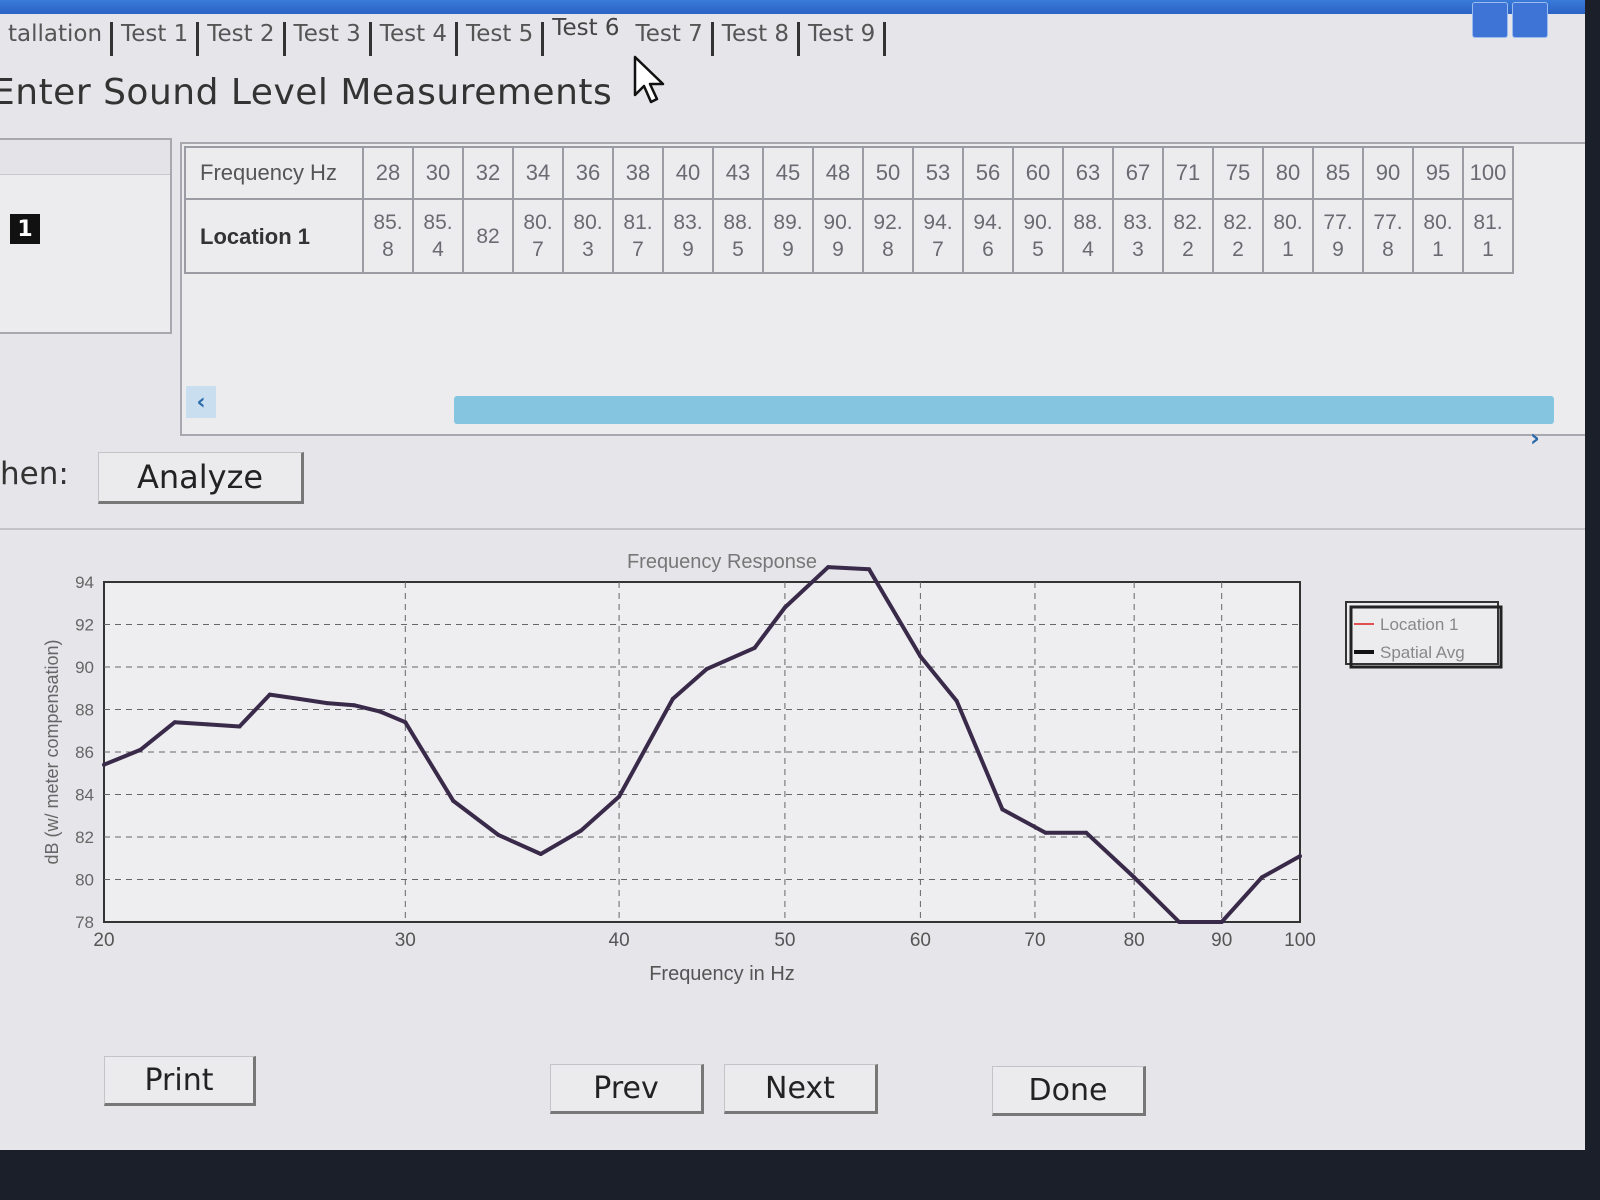 This screenshot has height=1200, width=1600. I want to click on tab-test-2: Test 2, so click(242, 39).